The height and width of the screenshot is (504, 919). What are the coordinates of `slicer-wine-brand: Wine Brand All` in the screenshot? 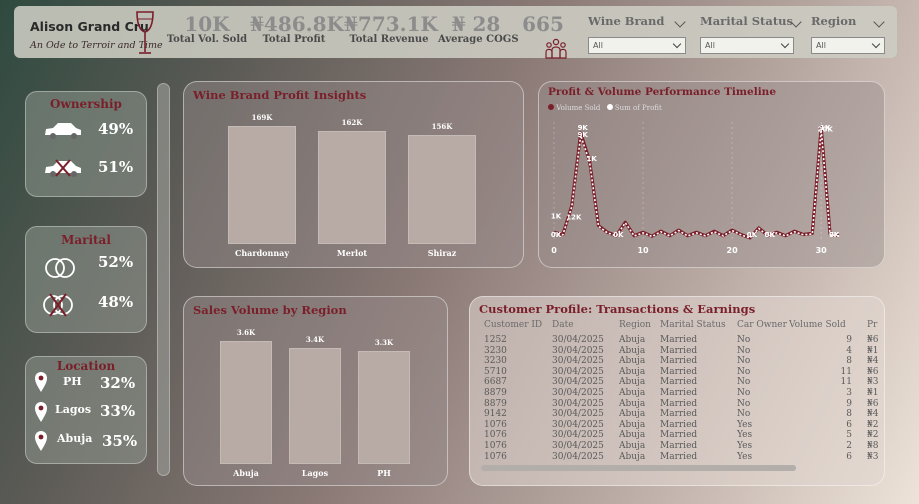 It's located at (638, 34).